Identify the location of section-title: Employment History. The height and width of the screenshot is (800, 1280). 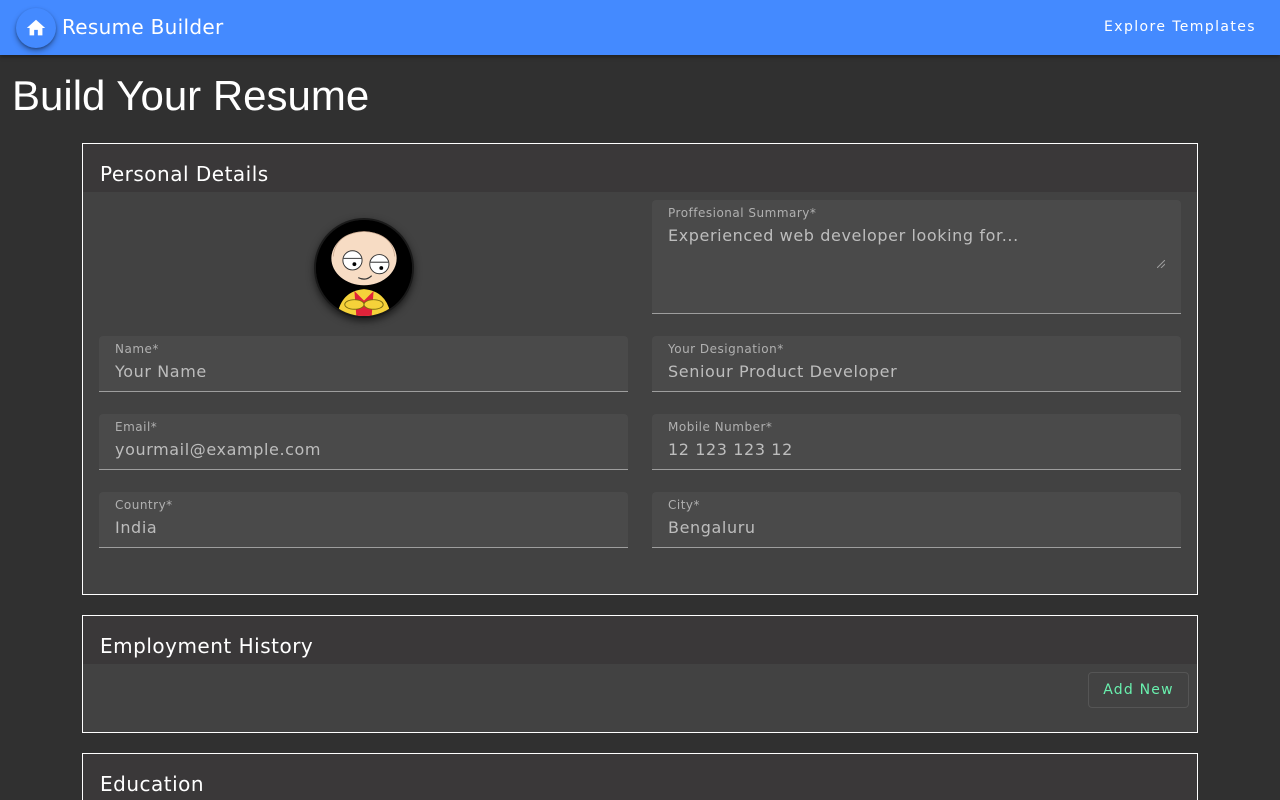
(640, 640).